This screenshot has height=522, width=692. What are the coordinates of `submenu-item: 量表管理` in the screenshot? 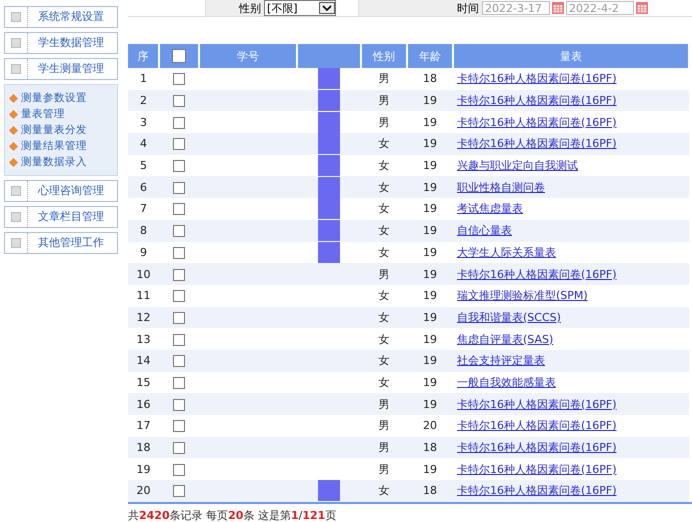 It's located at (61, 114).